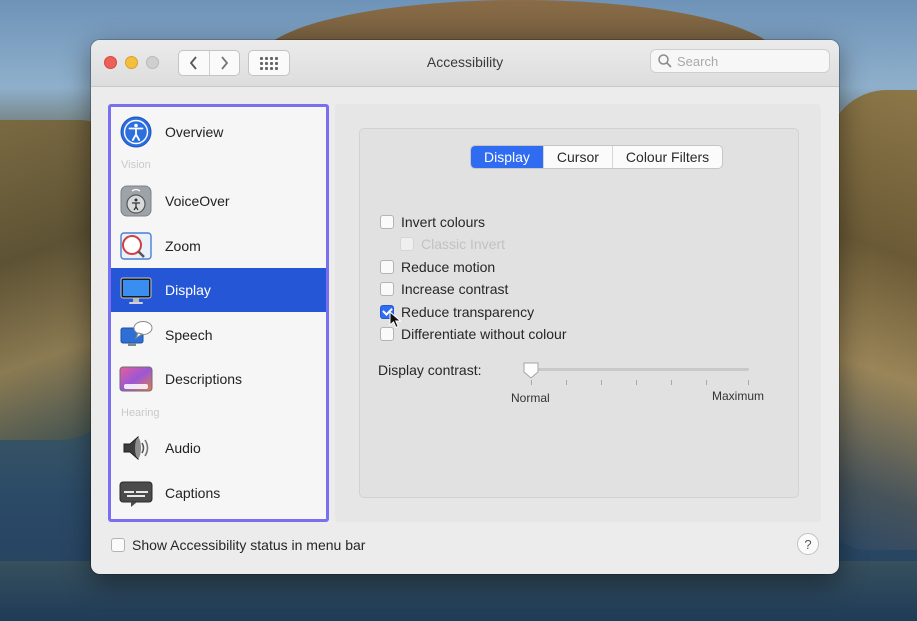 Image resolution: width=917 pixels, height=621 pixels. I want to click on checkbox-label: Increase contrast, so click(455, 289).